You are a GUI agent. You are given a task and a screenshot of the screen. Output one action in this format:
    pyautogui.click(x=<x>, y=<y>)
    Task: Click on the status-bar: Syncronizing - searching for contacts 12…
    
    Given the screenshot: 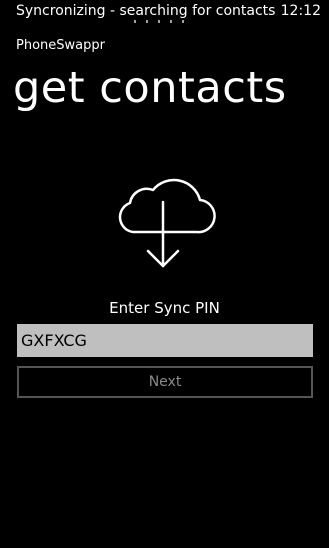 What is the action you would take?
    pyautogui.click(x=164, y=12)
    